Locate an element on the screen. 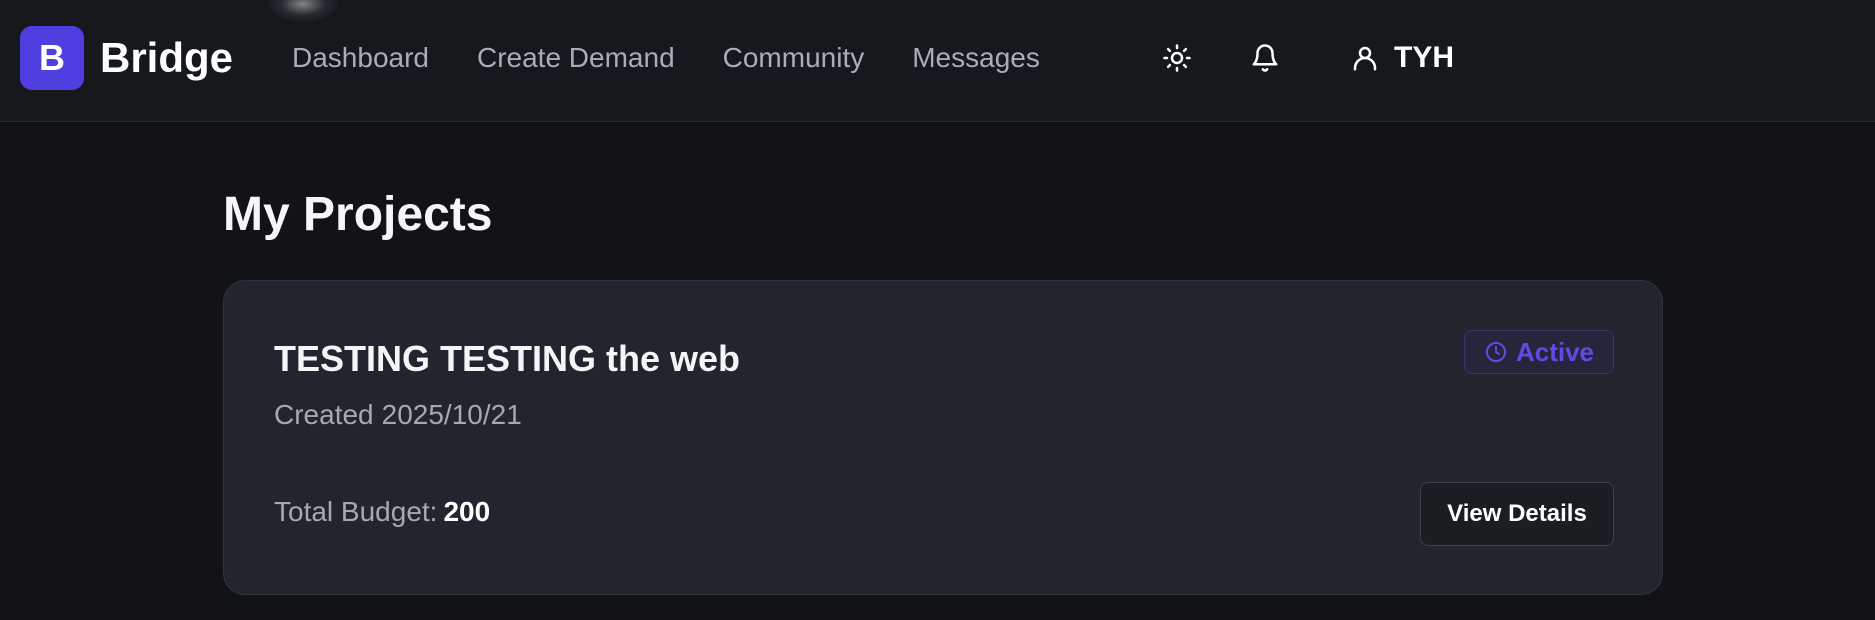  logo-letter: B is located at coordinates (52, 57).